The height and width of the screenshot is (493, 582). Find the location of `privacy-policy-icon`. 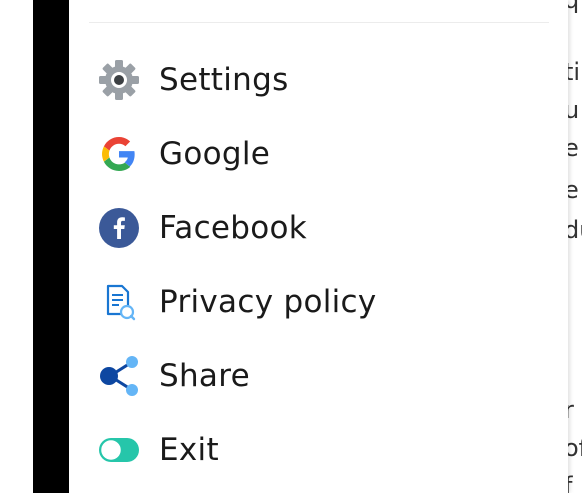

privacy-policy-icon is located at coordinates (119, 302).